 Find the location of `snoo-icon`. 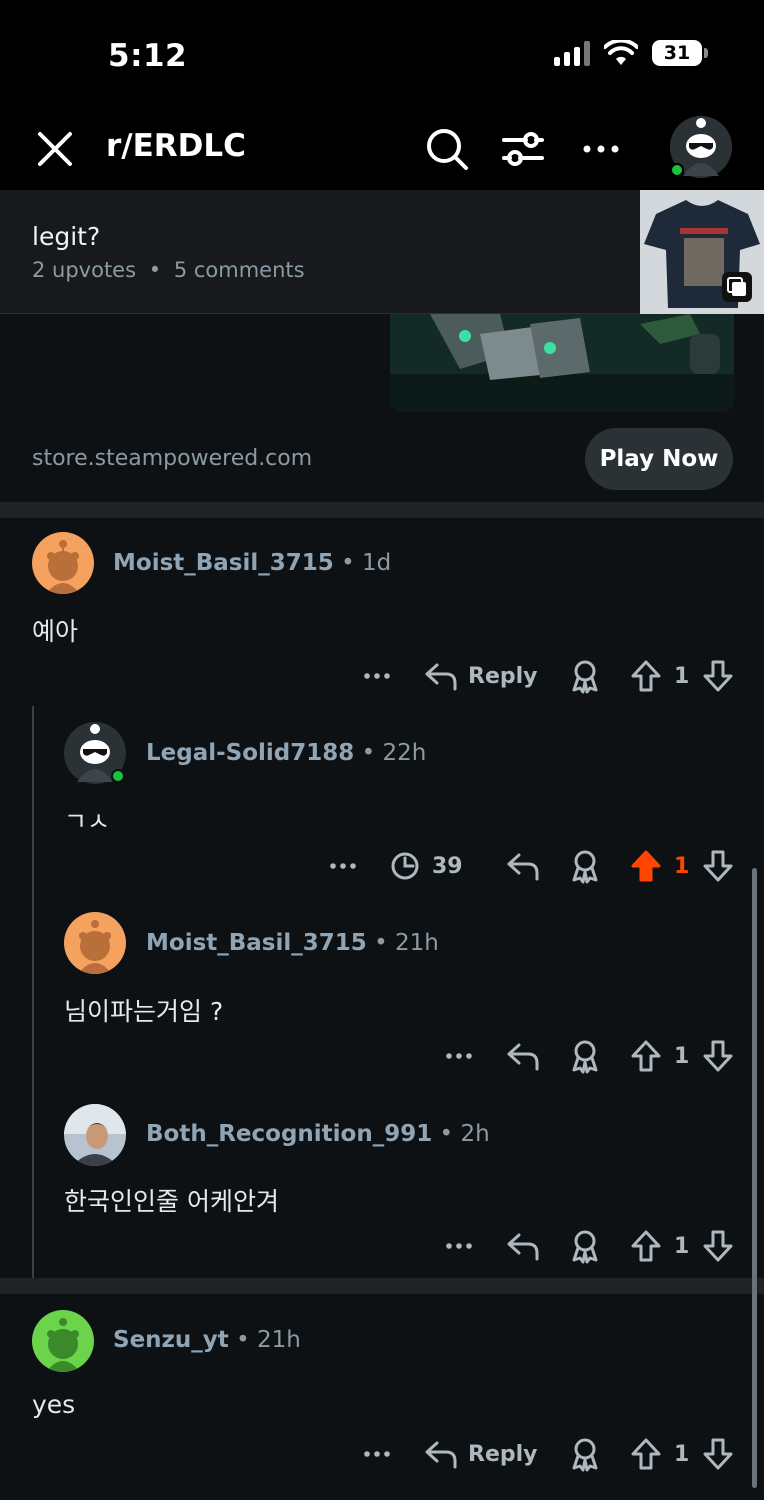

snoo-icon is located at coordinates (95, 943).